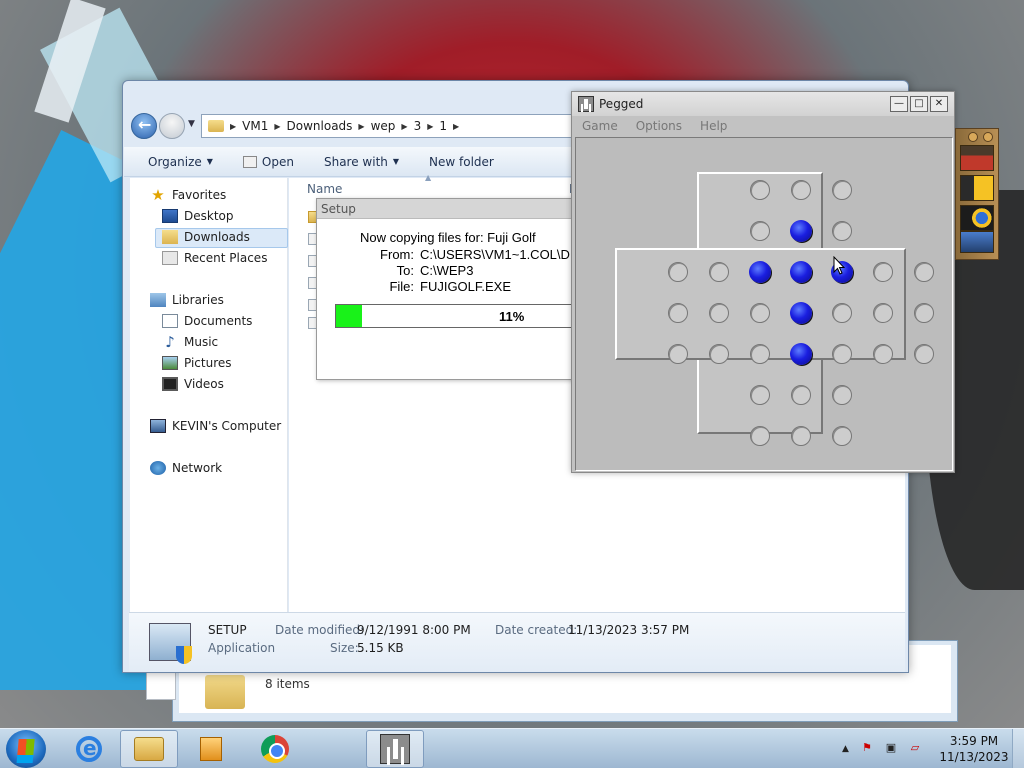 Image resolution: width=1024 pixels, height=768 pixels. Describe the element at coordinates (255, 126) in the screenshot. I see `breadcrumb-vm1: VM1` at that location.